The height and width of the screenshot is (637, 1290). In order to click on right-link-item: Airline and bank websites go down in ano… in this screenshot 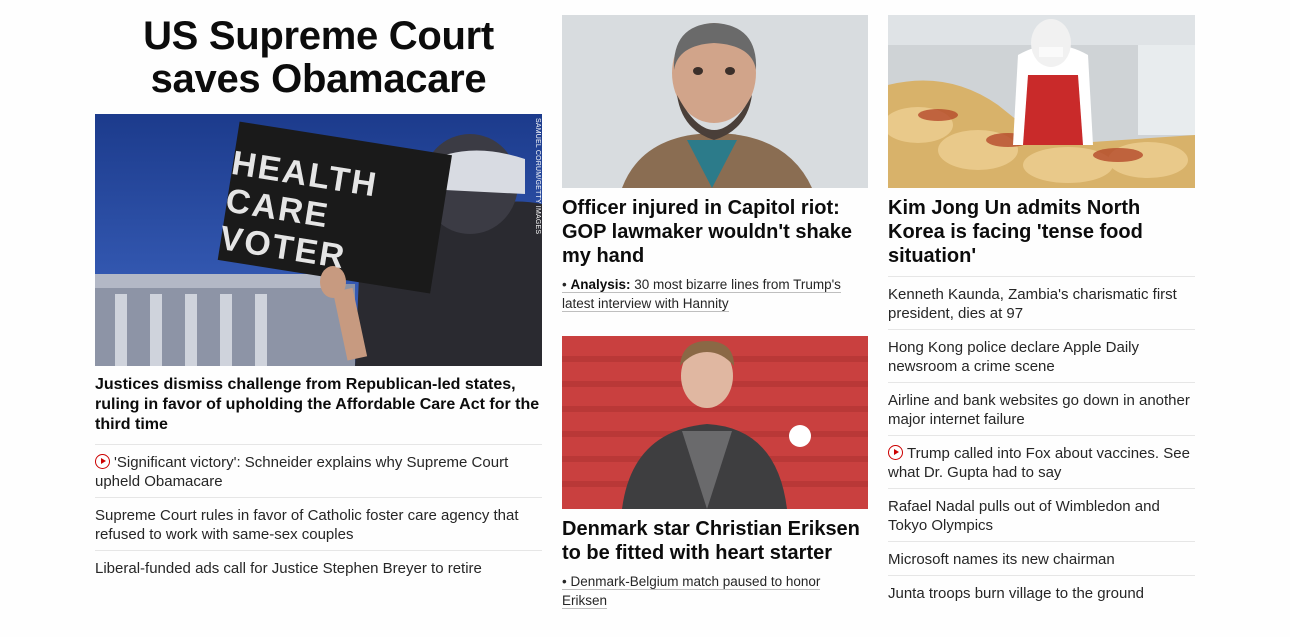, I will do `click(1041, 409)`.